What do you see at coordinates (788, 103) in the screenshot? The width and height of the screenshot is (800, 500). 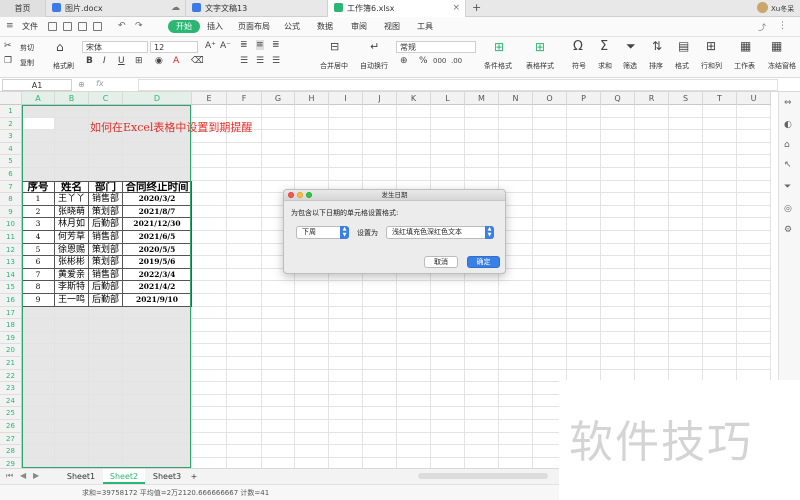 I see `sidebar-toggle-icon: ⇔` at bounding box center [788, 103].